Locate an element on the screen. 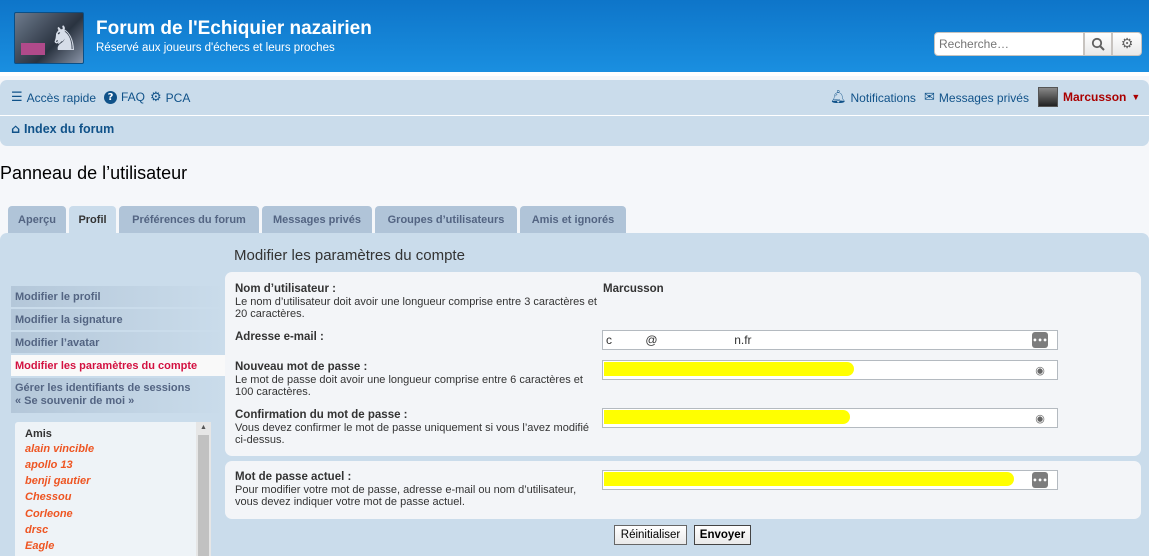 This screenshot has height=556, width=1149. menu-edit-avatar: Modifier l’avatar is located at coordinates (118, 343).